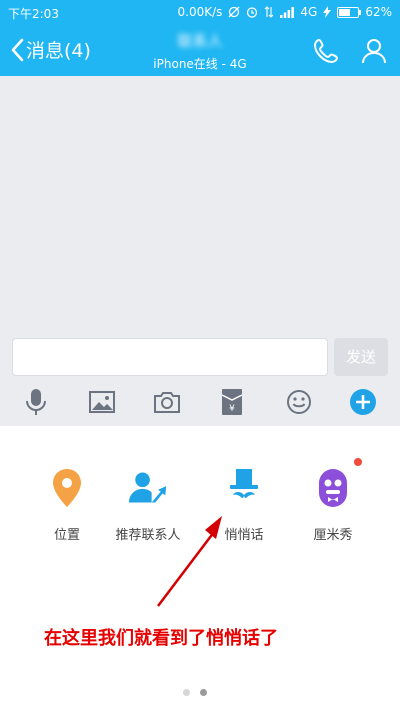 This screenshot has height=711, width=400. Describe the element at coordinates (161, 638) in the screenshot. I see `annotation-text: 在这里我们就看到了悄悄话了` at that location.